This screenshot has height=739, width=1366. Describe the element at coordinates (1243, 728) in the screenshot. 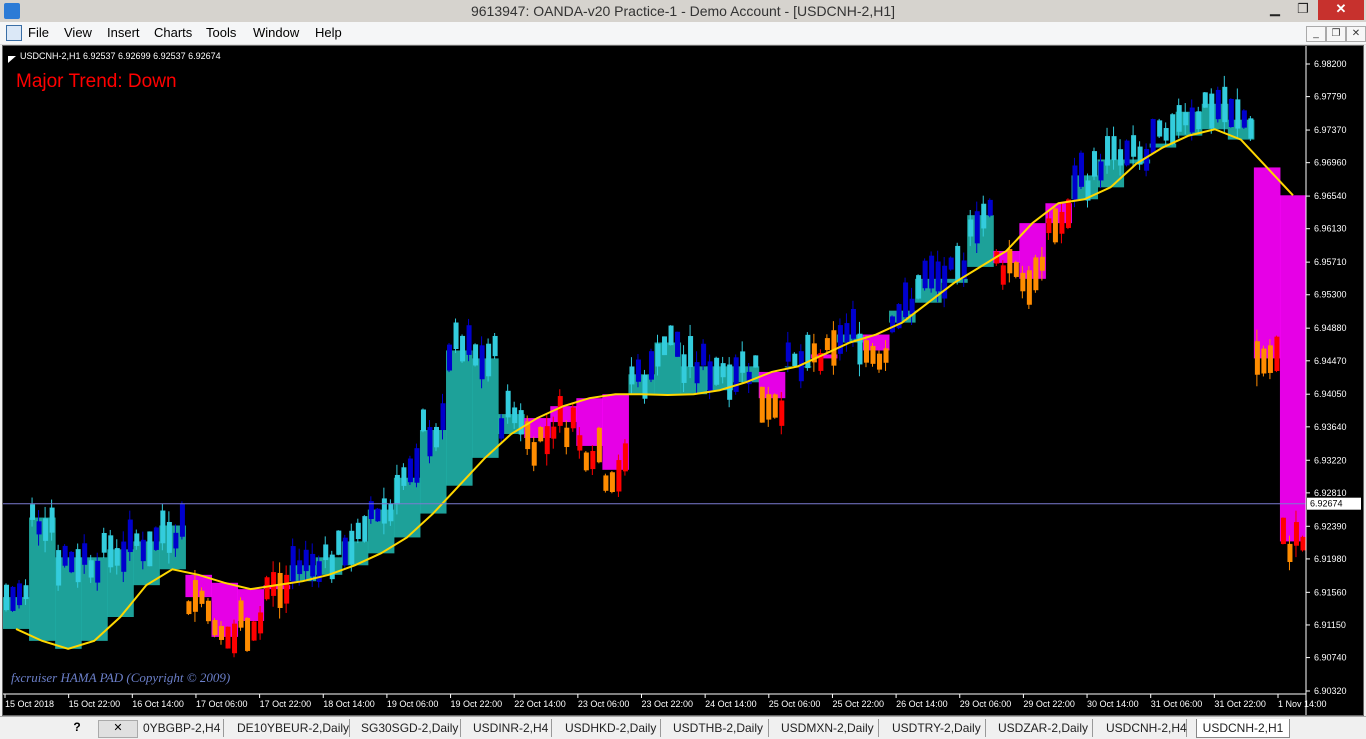

I see `tab-usdcnh-h1: USDCNH-2,H1` at that location.